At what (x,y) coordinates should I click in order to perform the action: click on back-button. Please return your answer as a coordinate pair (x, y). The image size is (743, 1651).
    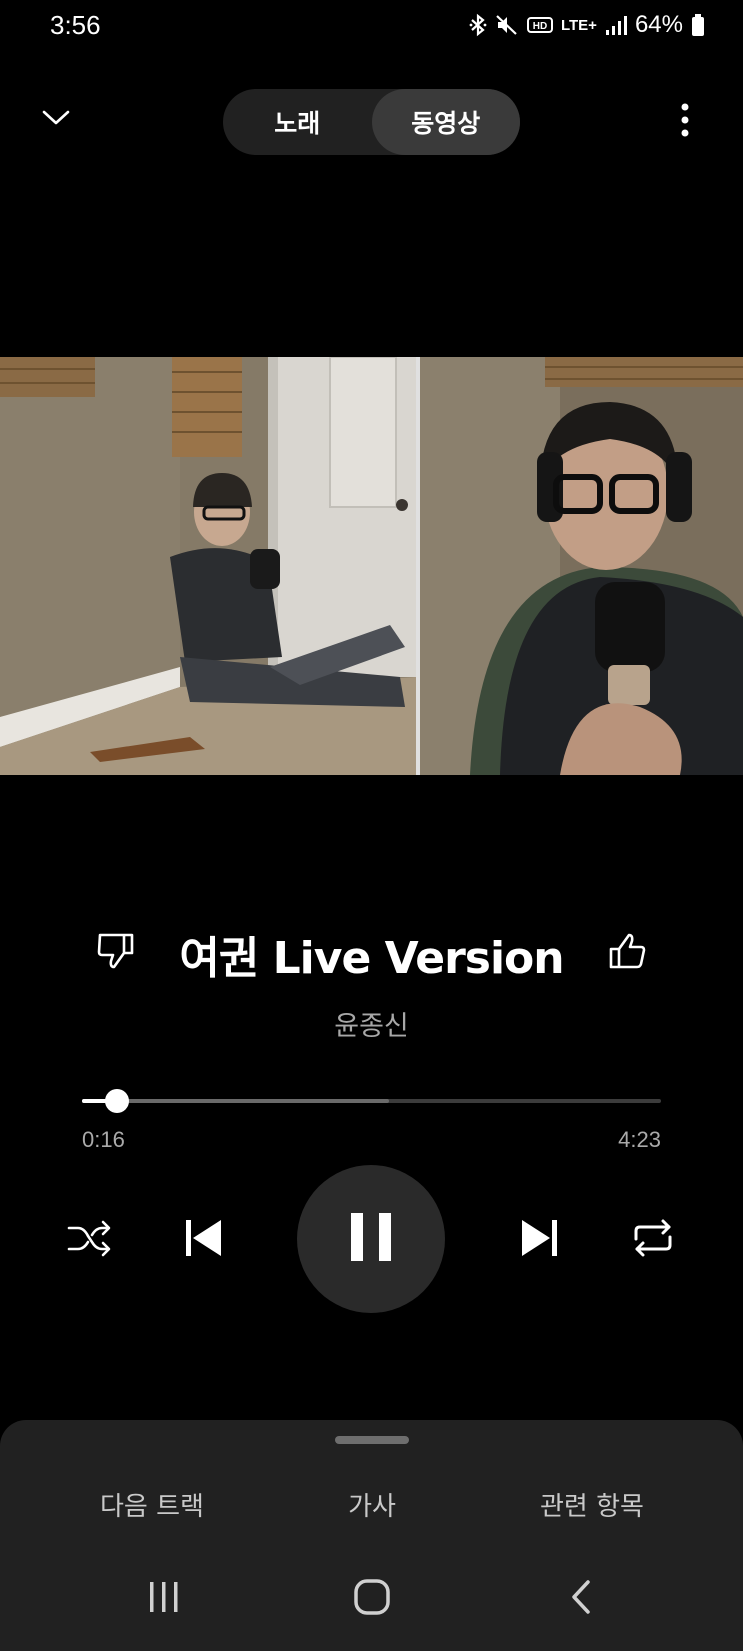
    Looking at the image, I should click on (581, 1599).